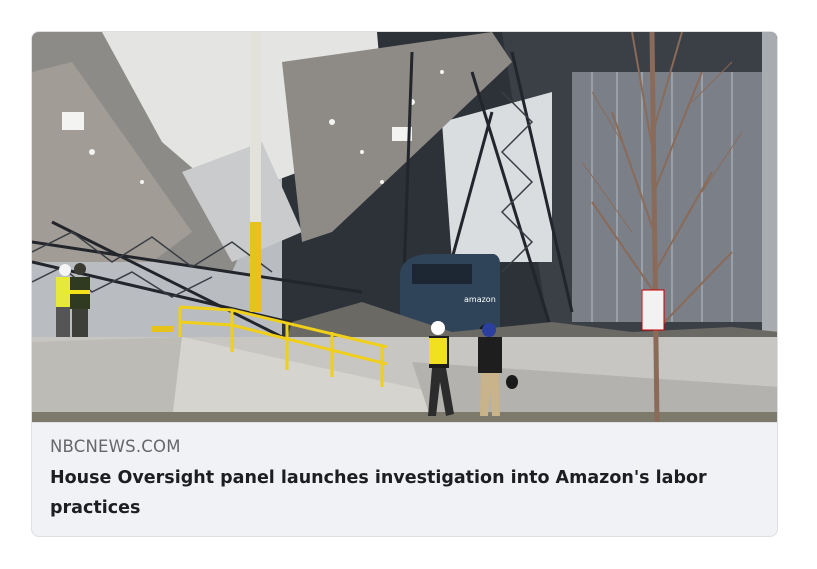 The image size is (817, 569). Describe the element at coordinates (115, 446) in the screenshot. I see `source-domain: NBCNEWS.COM` at that location.